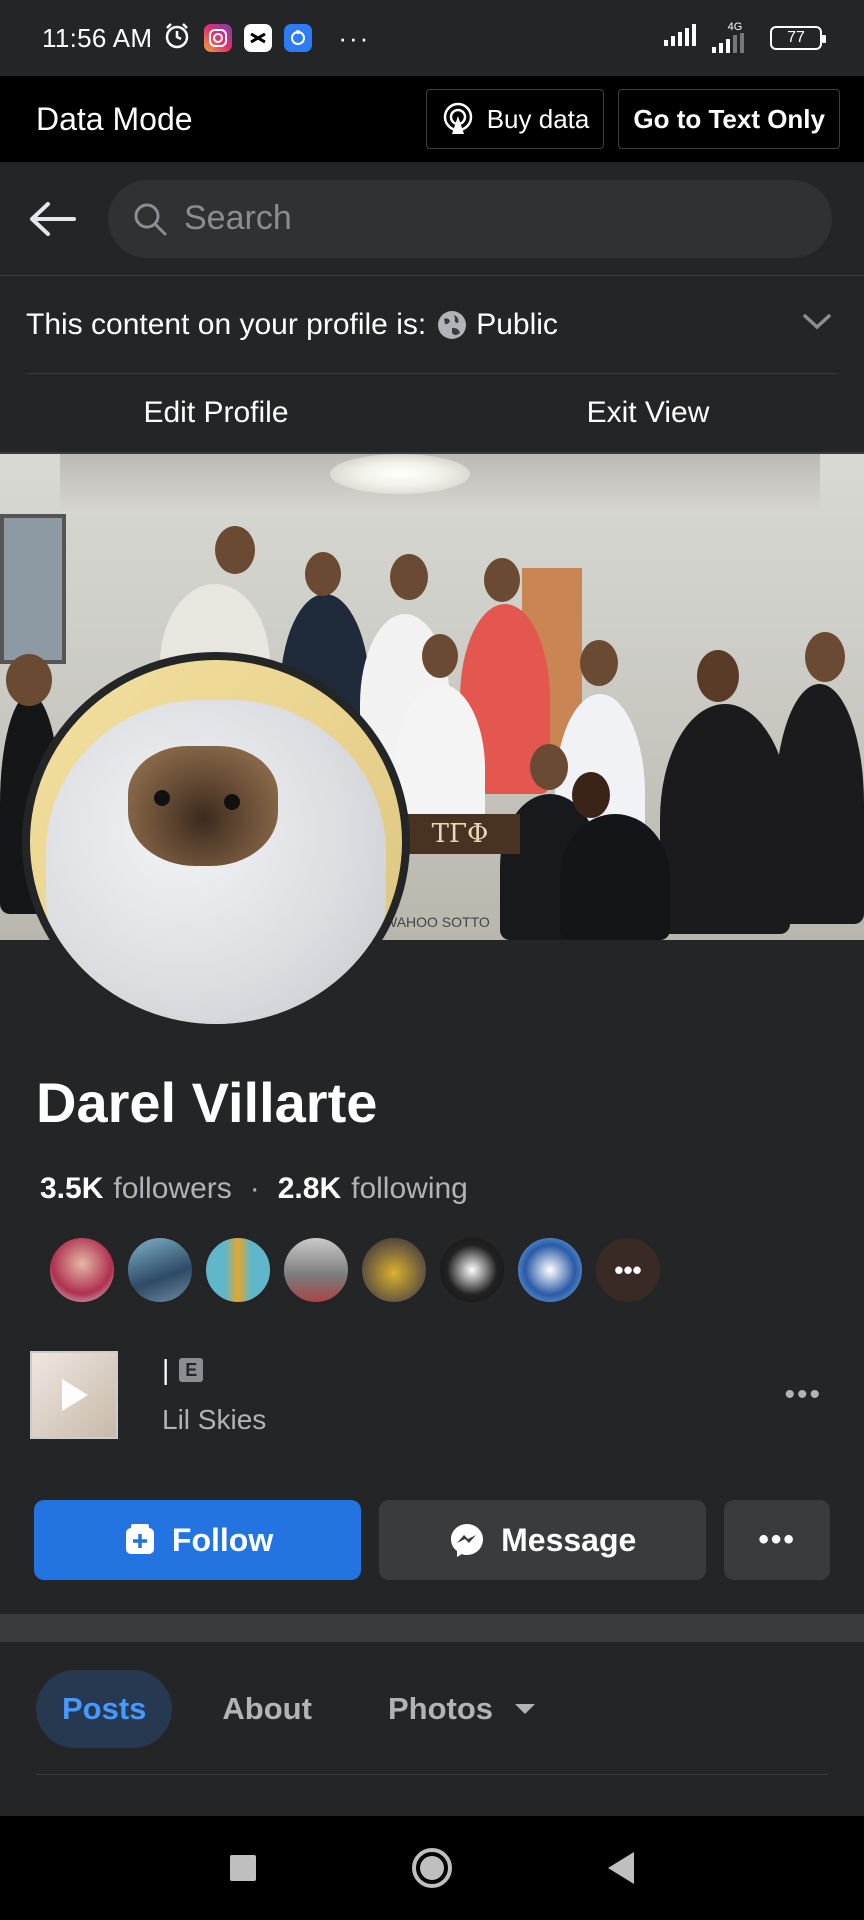 The width and height of the screenshot is (864, 1920). I want to click on status-time: 11:56 AM, so click(97, 37).